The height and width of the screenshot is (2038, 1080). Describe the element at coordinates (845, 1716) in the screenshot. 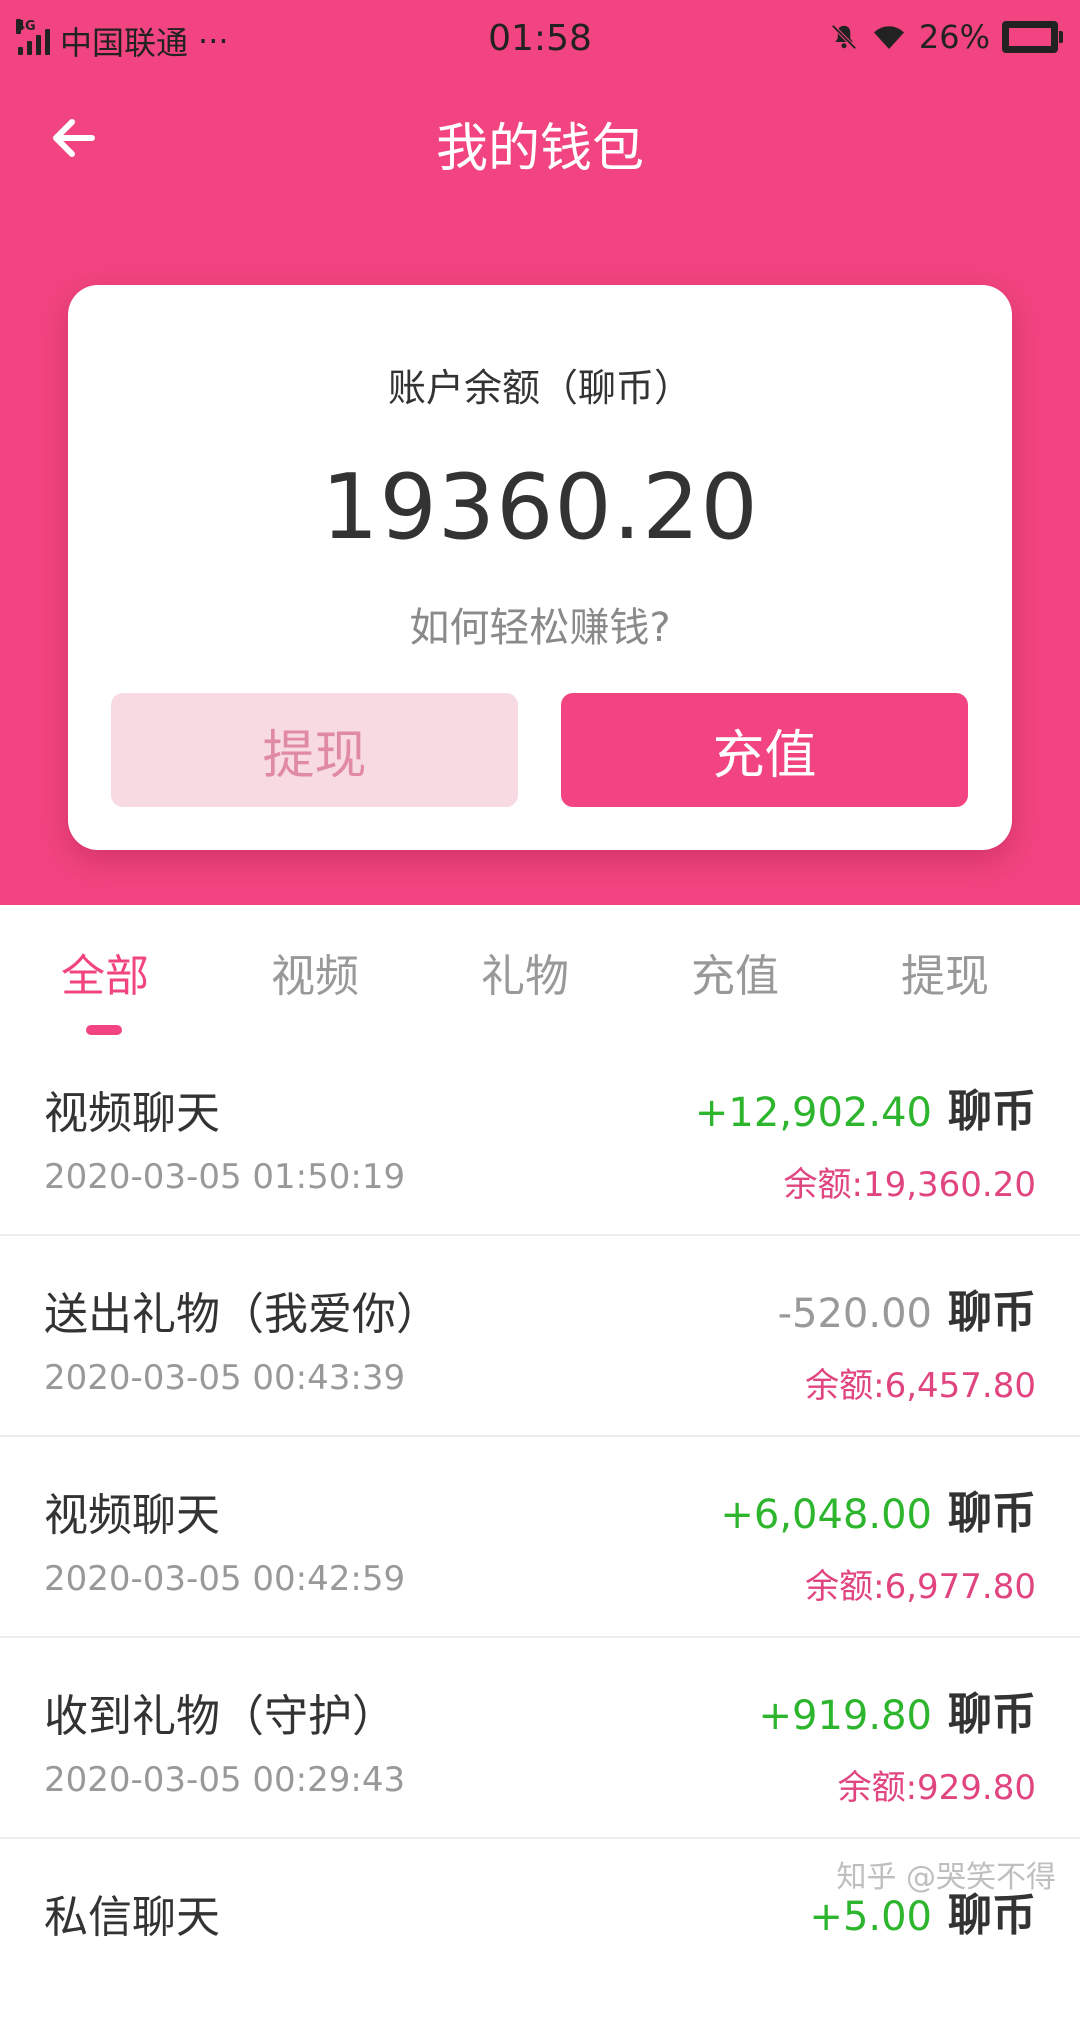

I see `transaction-amount: +919.80` at that location.